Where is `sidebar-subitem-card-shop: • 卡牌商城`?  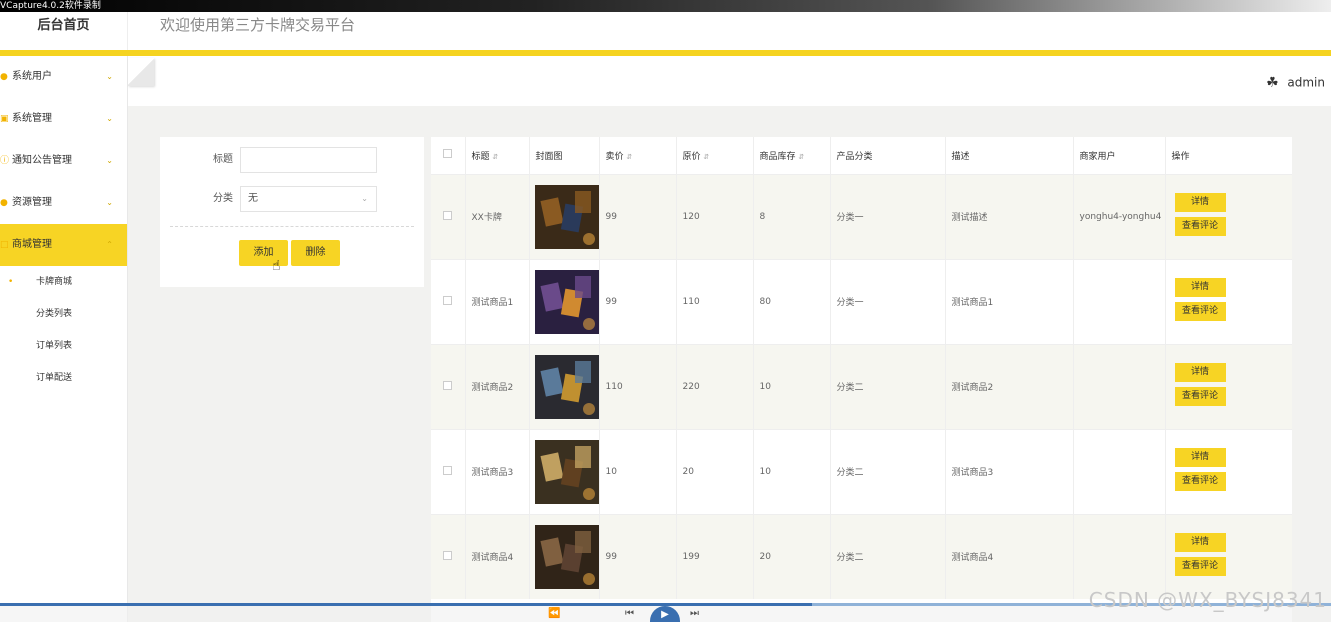
sidebar-subitem-card-shop: • 卡牌商城 is located at coordinates (63, 282).